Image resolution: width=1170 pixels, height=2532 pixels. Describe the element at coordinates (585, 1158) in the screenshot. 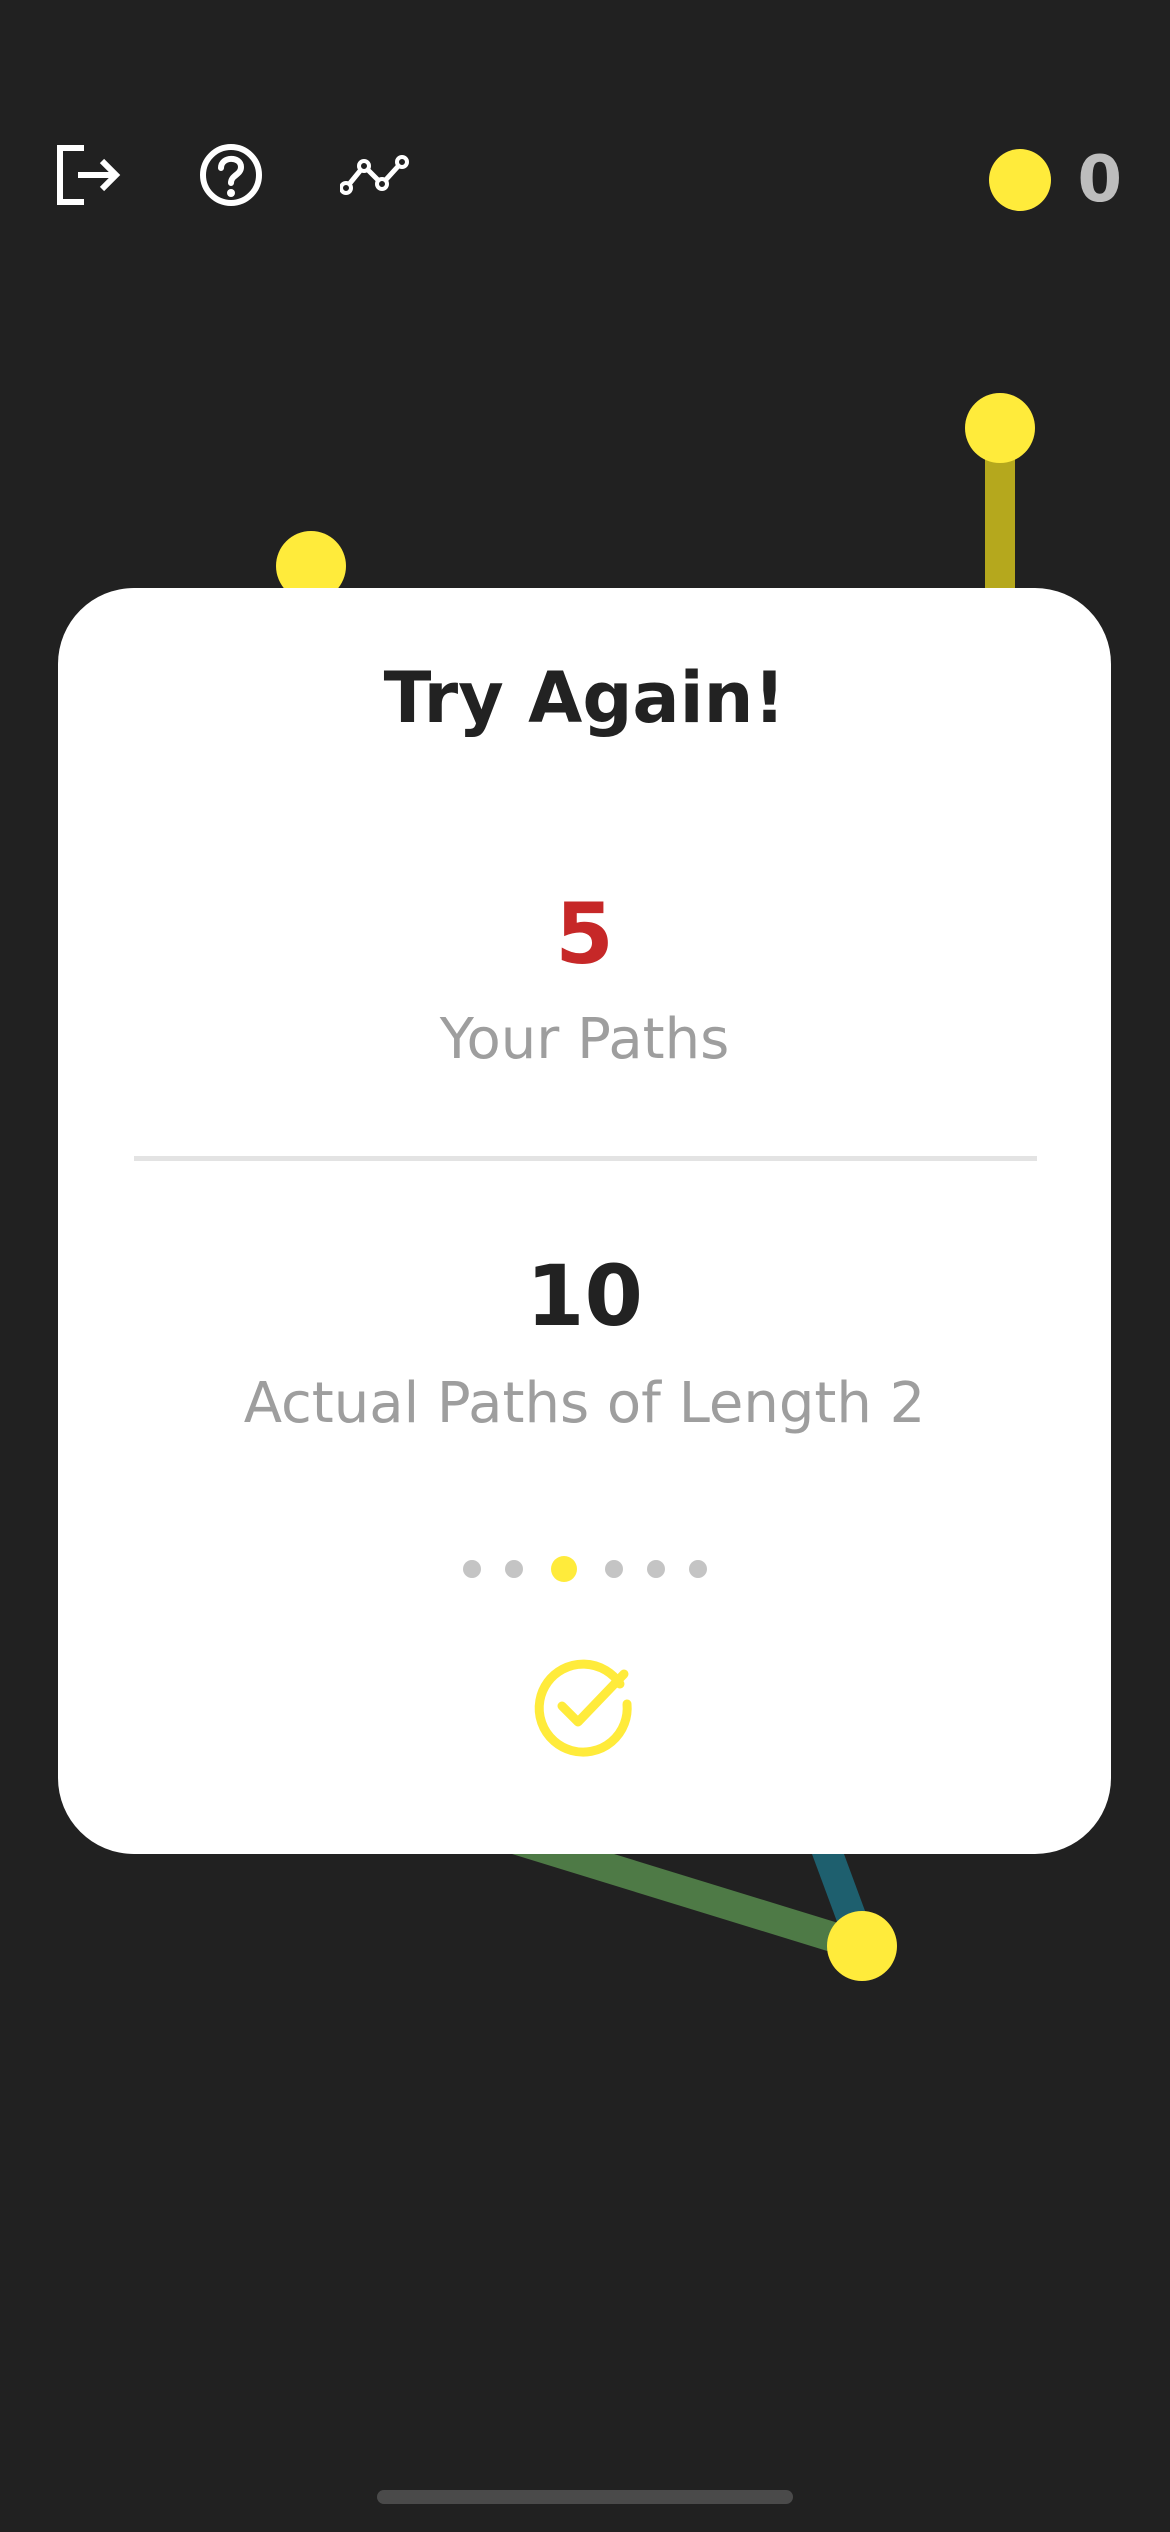

I see `divider` at that location.